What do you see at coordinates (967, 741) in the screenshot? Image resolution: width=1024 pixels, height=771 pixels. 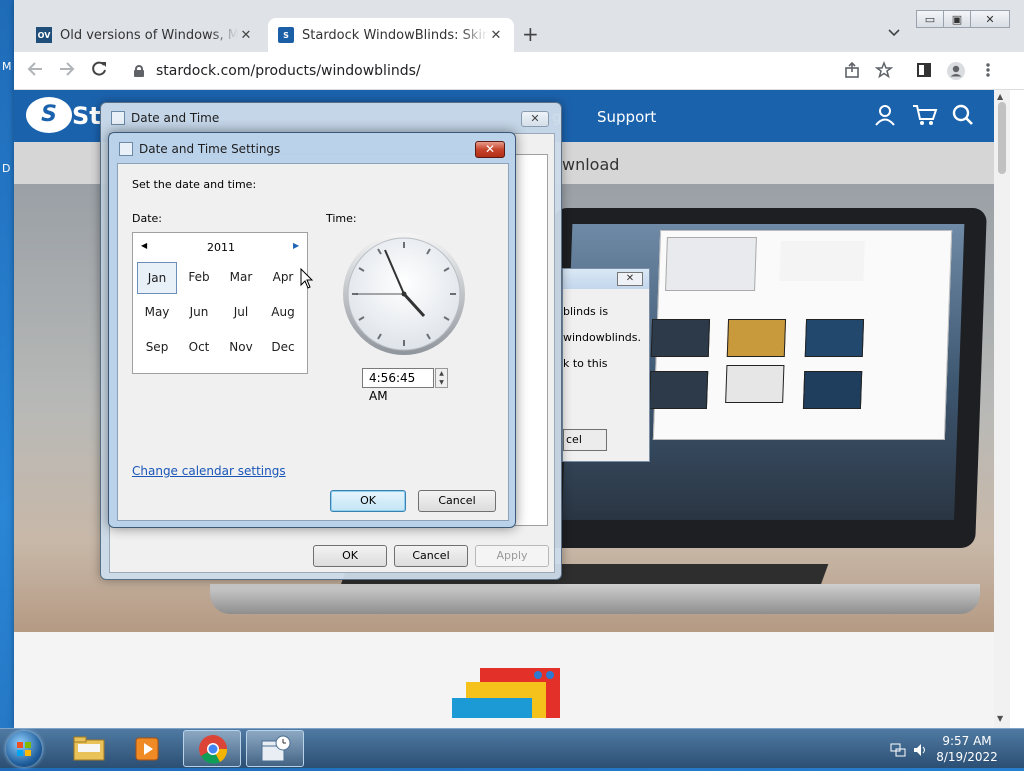 I see `system-time: 9:57 AM` at bounding box center [967, 741].